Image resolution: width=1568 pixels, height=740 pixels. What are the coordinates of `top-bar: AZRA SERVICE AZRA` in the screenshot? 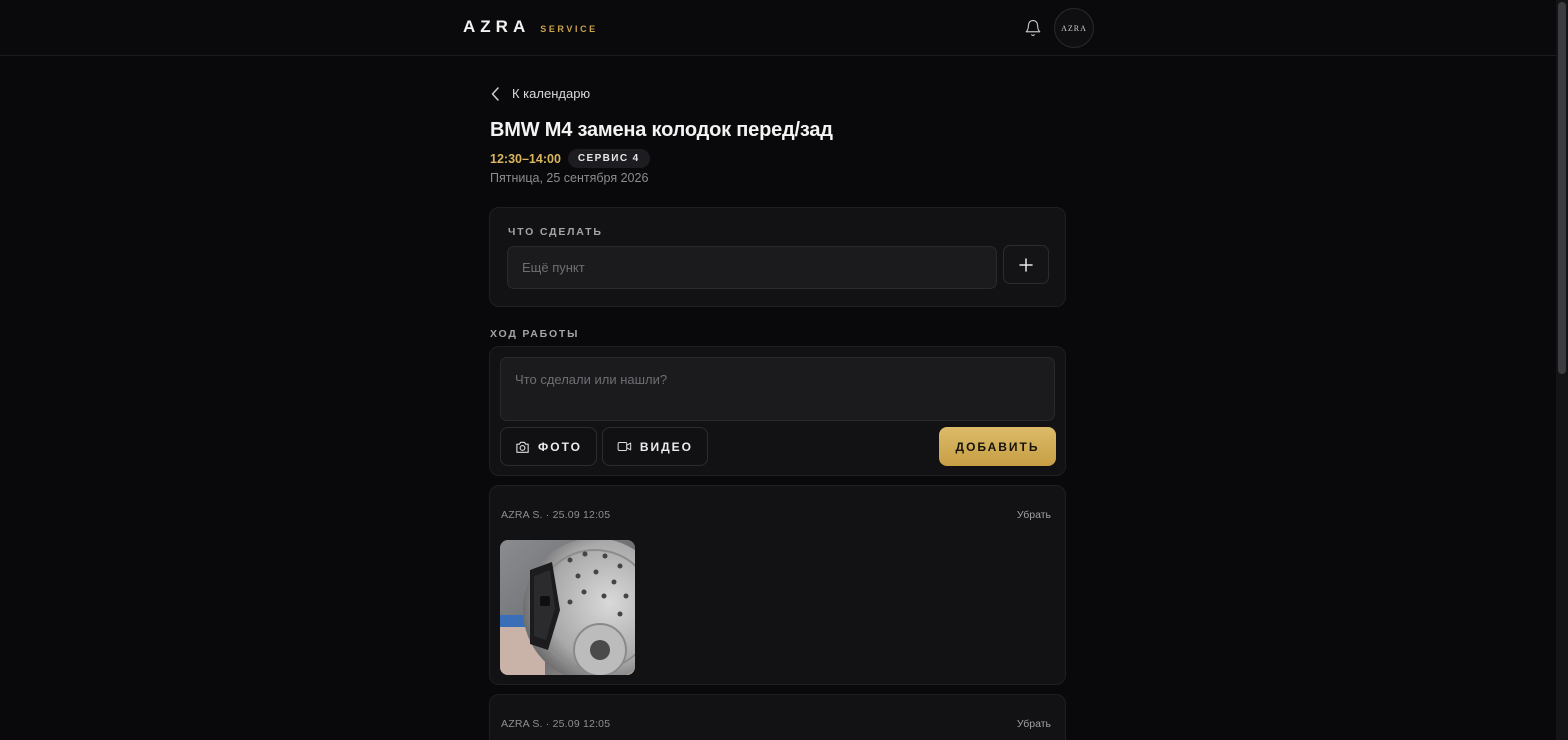 It's located at (778, 28).